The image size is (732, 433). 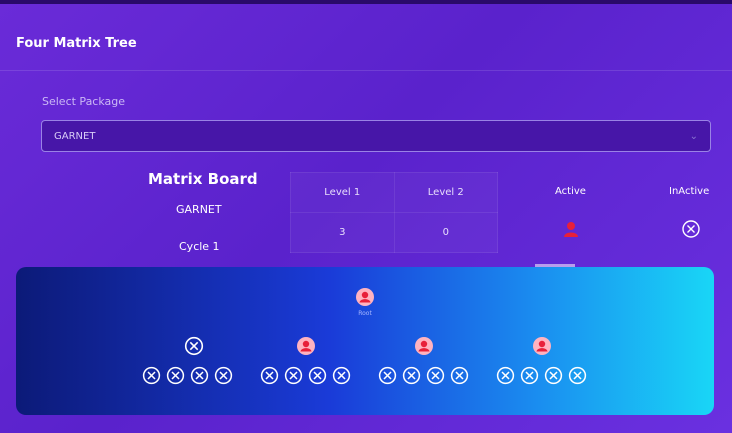 What do you see at coordinates (76, 43) in the screenshot?
I see `page-title: Four Matrix Tree` at bounding box center [76, 43].